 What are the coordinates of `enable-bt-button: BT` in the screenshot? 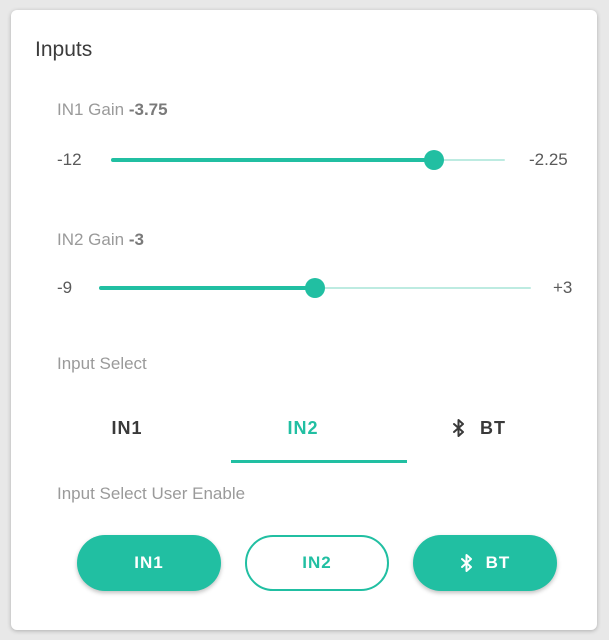 It's located at (485, 563).